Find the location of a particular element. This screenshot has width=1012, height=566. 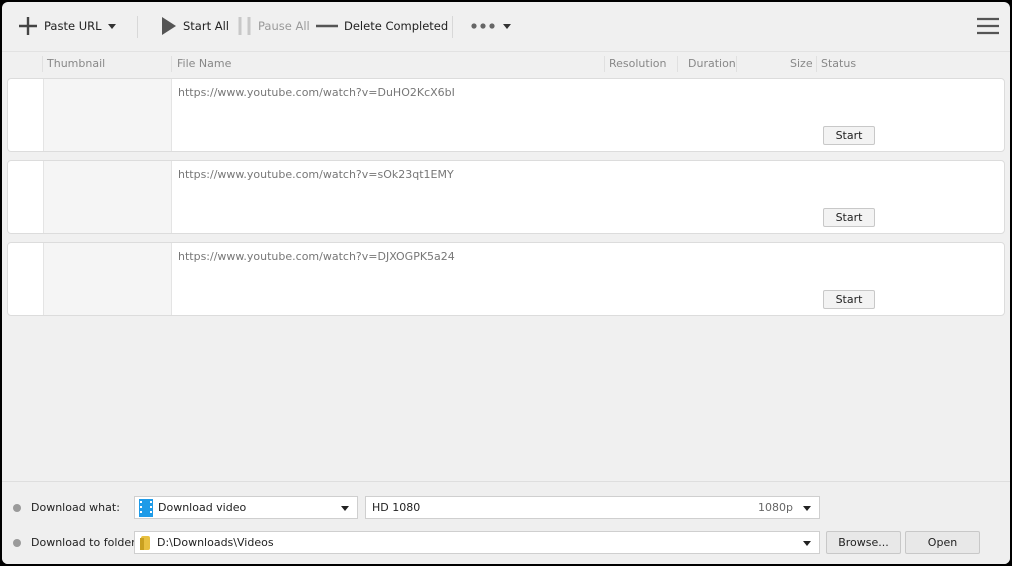

column-thumbnail: Thumbnail is located at coordinates (76, 63).